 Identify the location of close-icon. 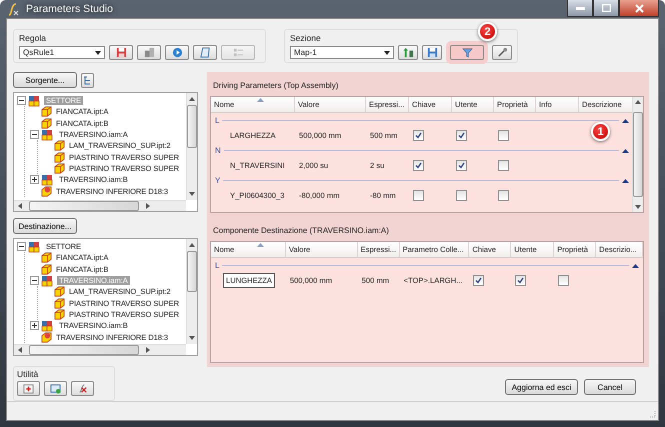
(639, 8).